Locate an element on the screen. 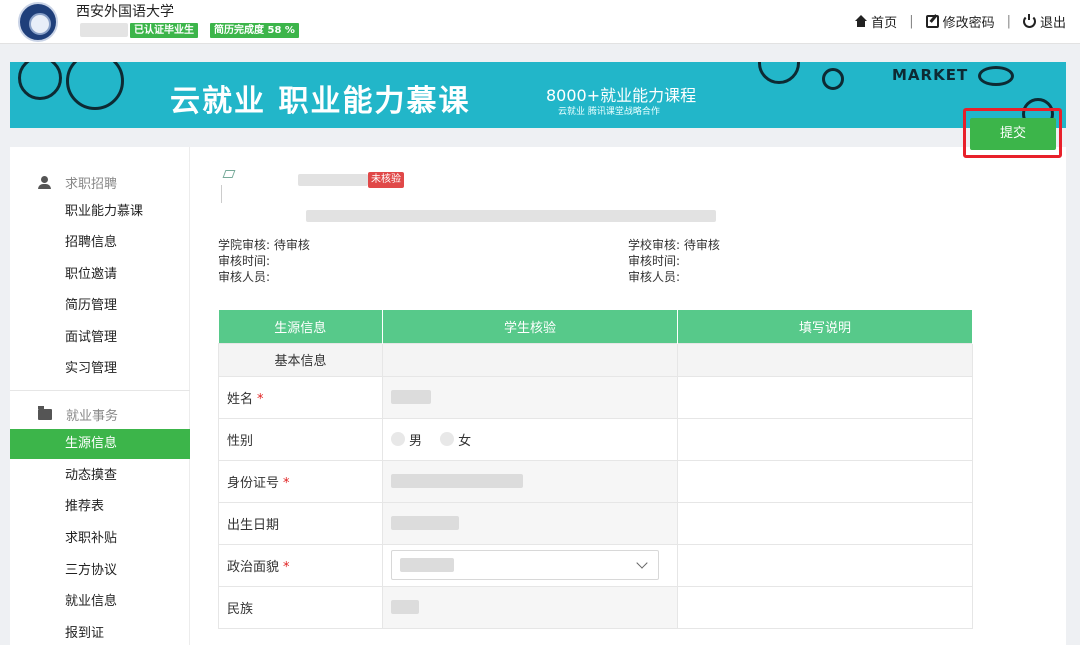  top-nav: 首页 | 修改密码 | 退出 is located at coordinates (960, 21).